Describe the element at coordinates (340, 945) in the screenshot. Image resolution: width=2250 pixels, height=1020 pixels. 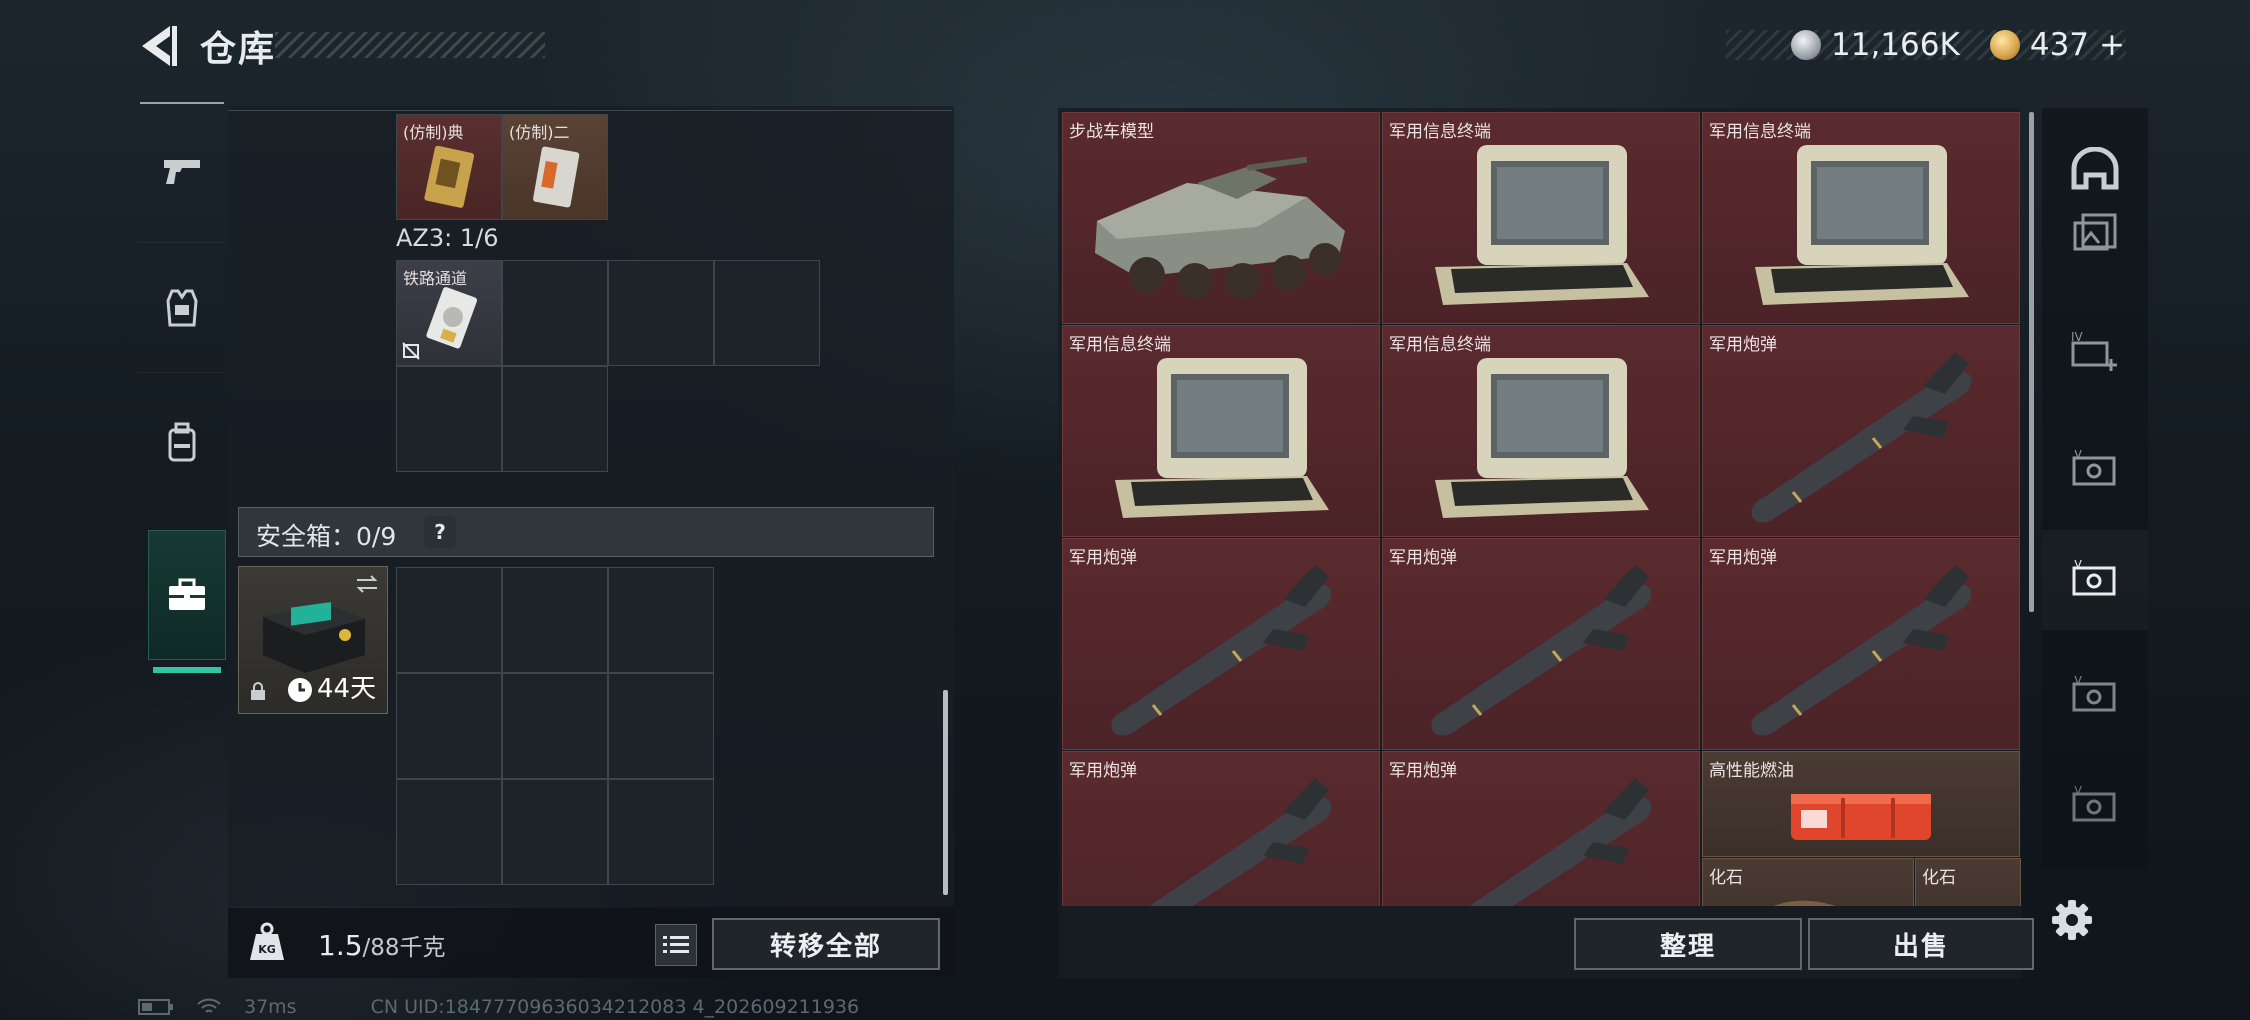
I see `weight-current: 1.5` at that location.